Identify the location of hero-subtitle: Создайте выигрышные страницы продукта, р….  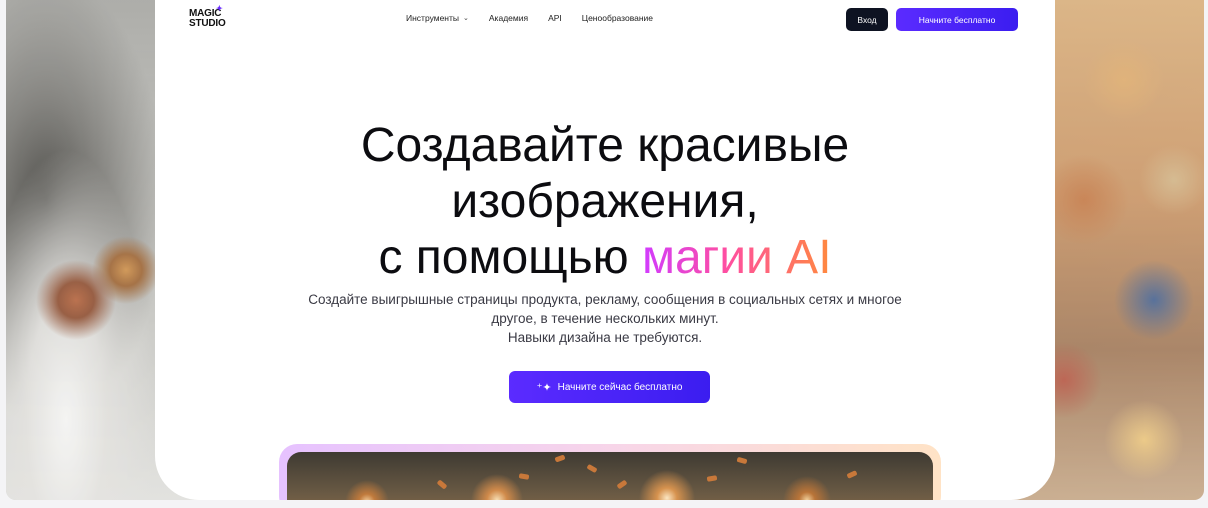
(605, 318).